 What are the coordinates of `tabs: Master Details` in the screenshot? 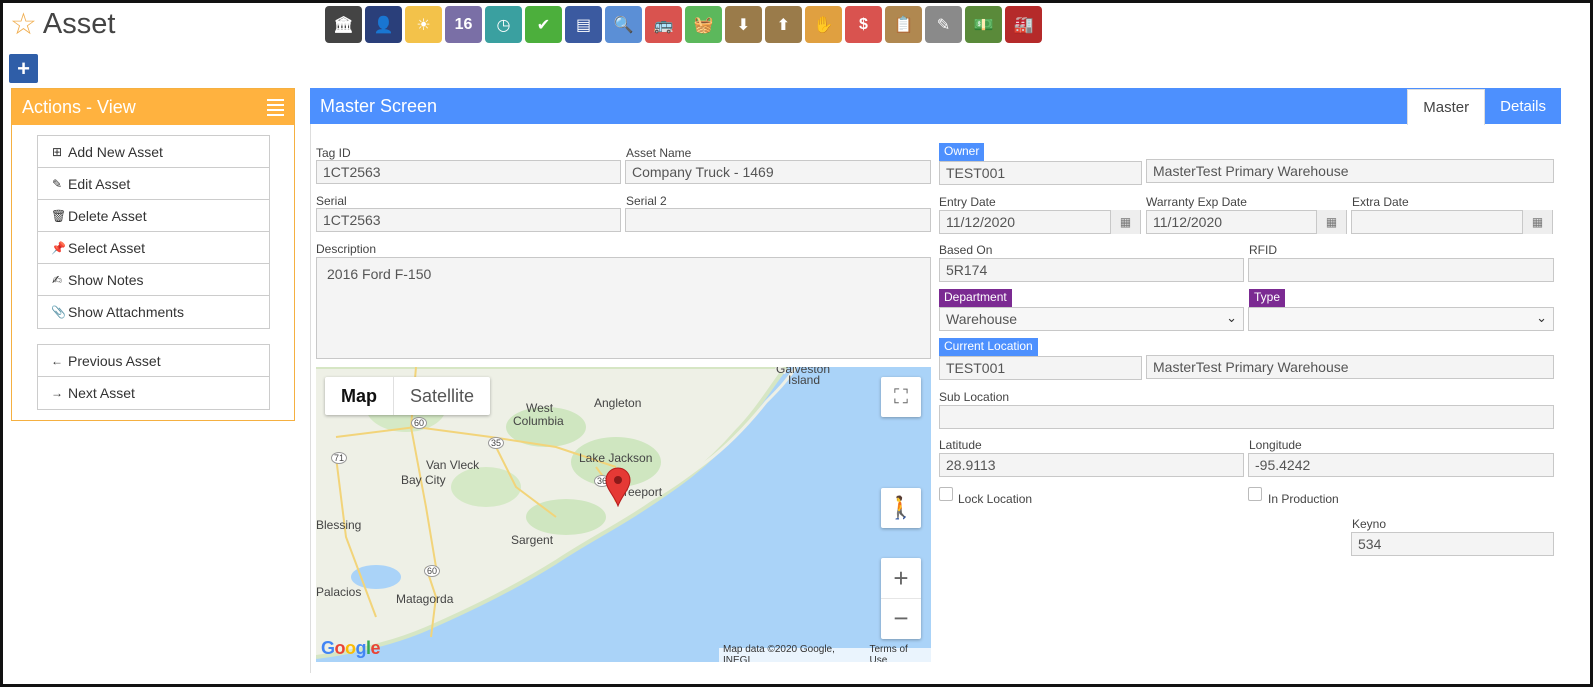 It's located at (1484, 106).